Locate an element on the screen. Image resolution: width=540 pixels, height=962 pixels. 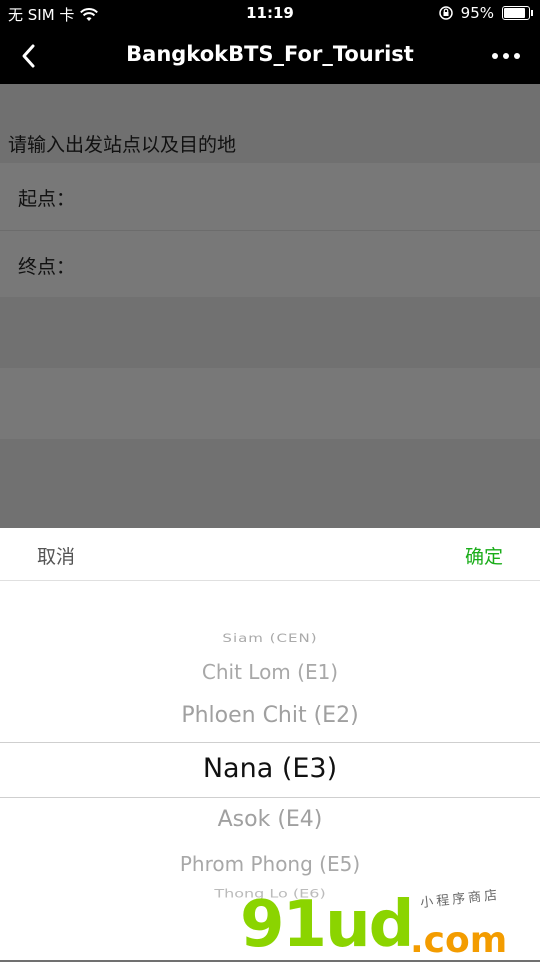
battery-fill is located at coordinates (514, 13).